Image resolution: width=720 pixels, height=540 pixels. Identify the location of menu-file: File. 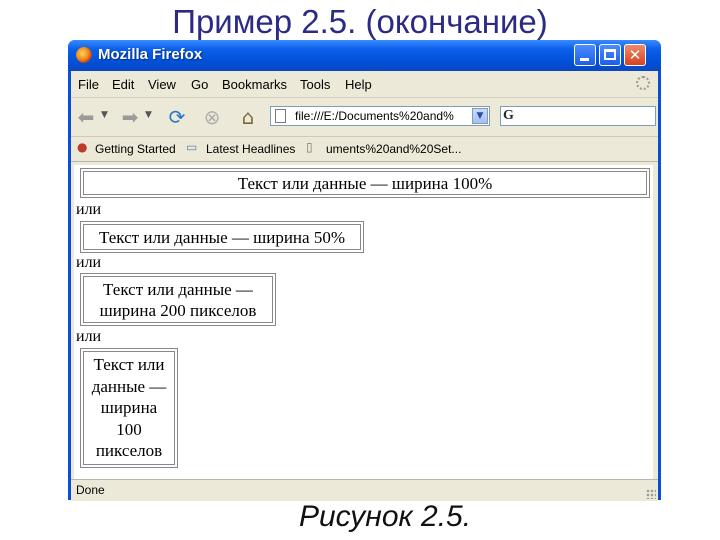
(88, 84).